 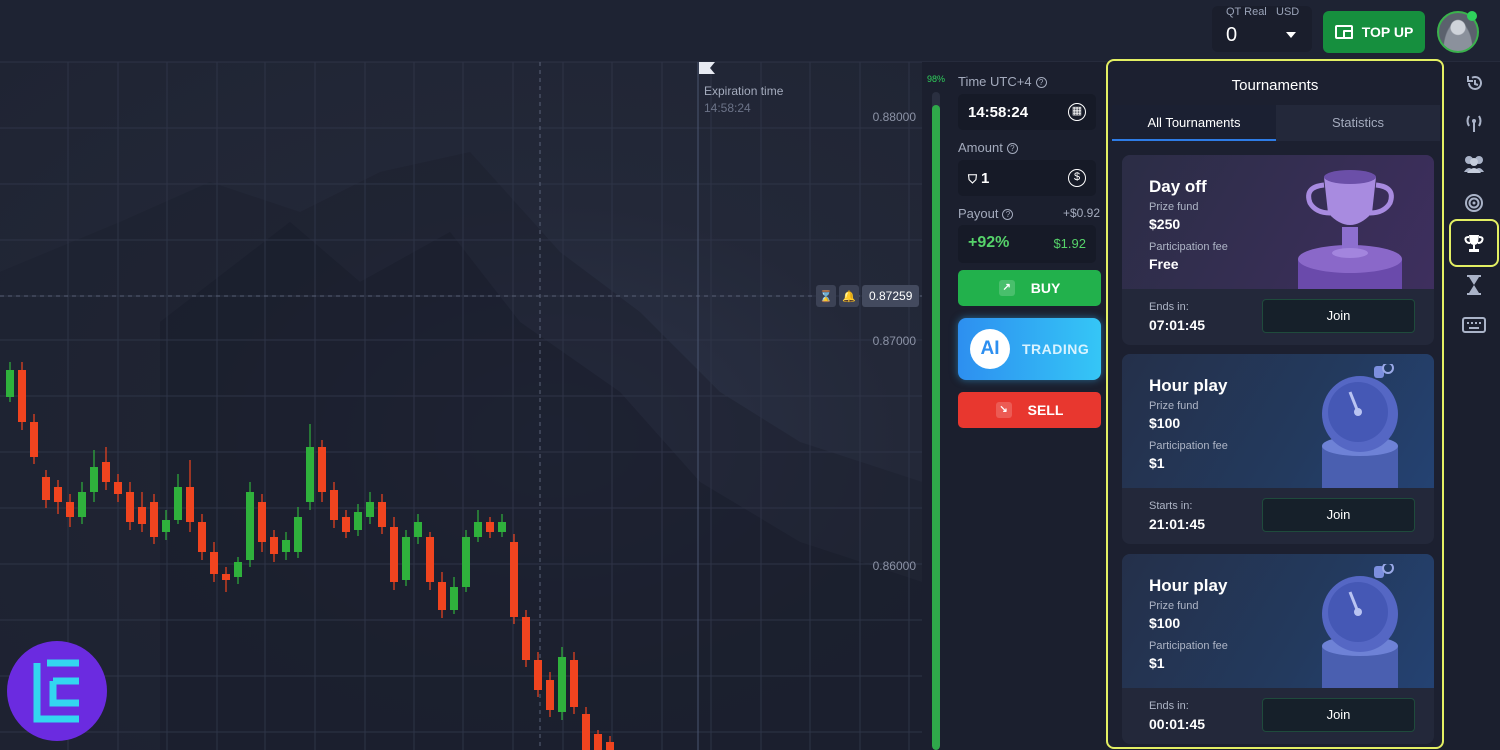 I want to click on amount-value: 1, so click(x=985, y=178).